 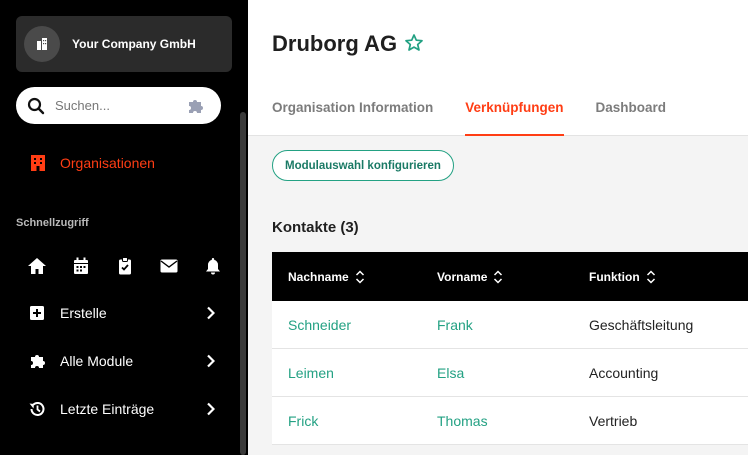 I want to click on quick-access-bar, so click(x=136, y=266).